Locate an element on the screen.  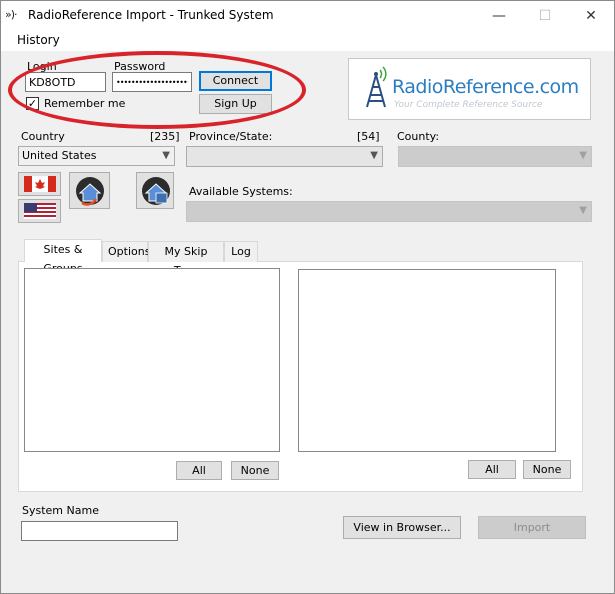
usa-flag-button is located at coordinates (39, 211).